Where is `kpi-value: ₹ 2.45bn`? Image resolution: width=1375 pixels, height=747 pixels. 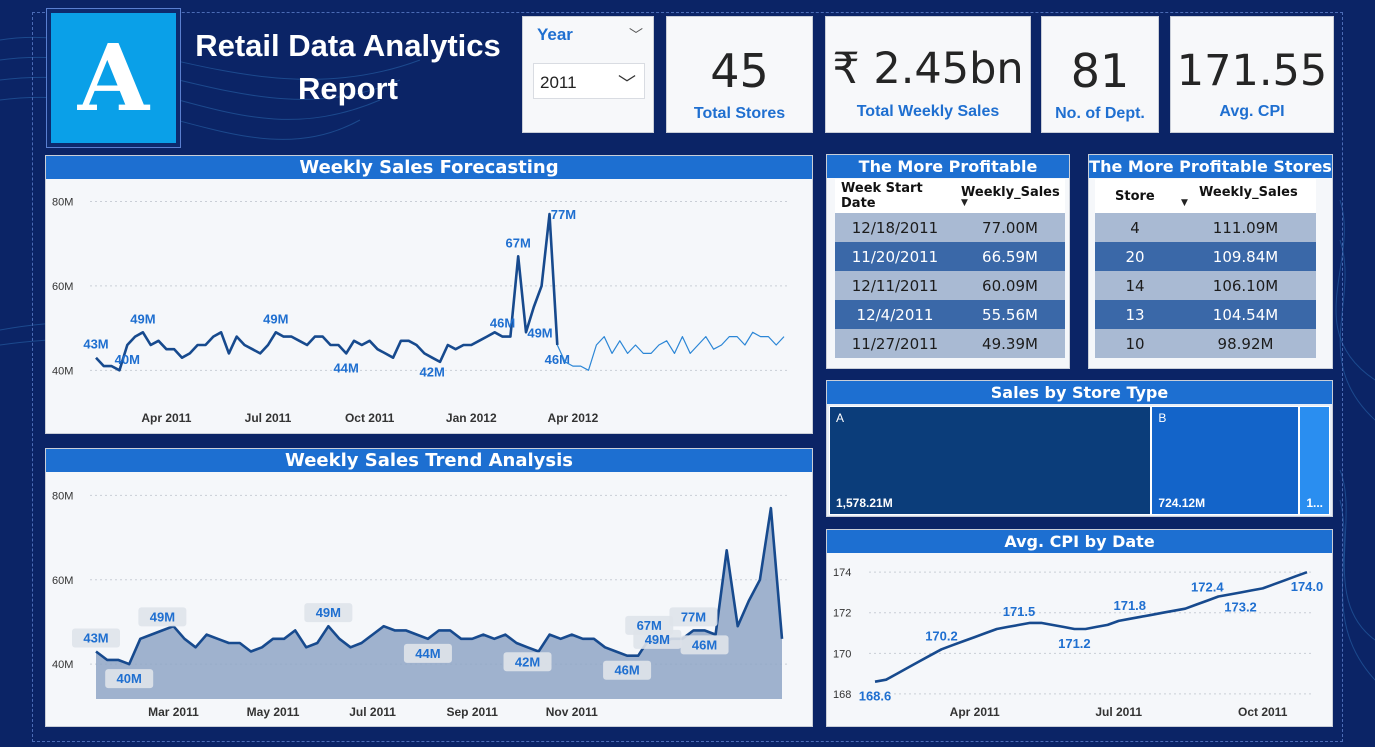 kpi-value: ₹ 2.45bn is located at coordinates (928, 69).